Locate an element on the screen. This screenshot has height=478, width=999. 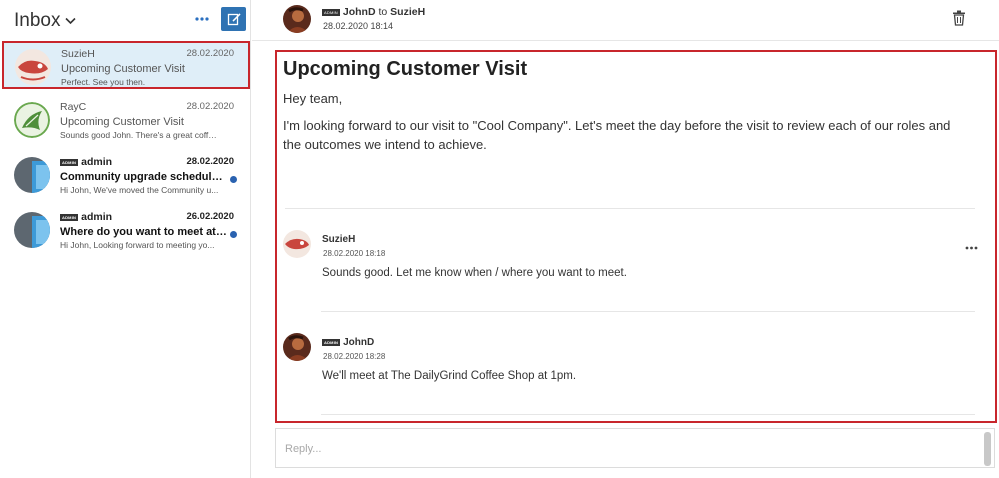
conversation-subject: Where do you want to meet at Khoros? is located at coordinates (144, 232).